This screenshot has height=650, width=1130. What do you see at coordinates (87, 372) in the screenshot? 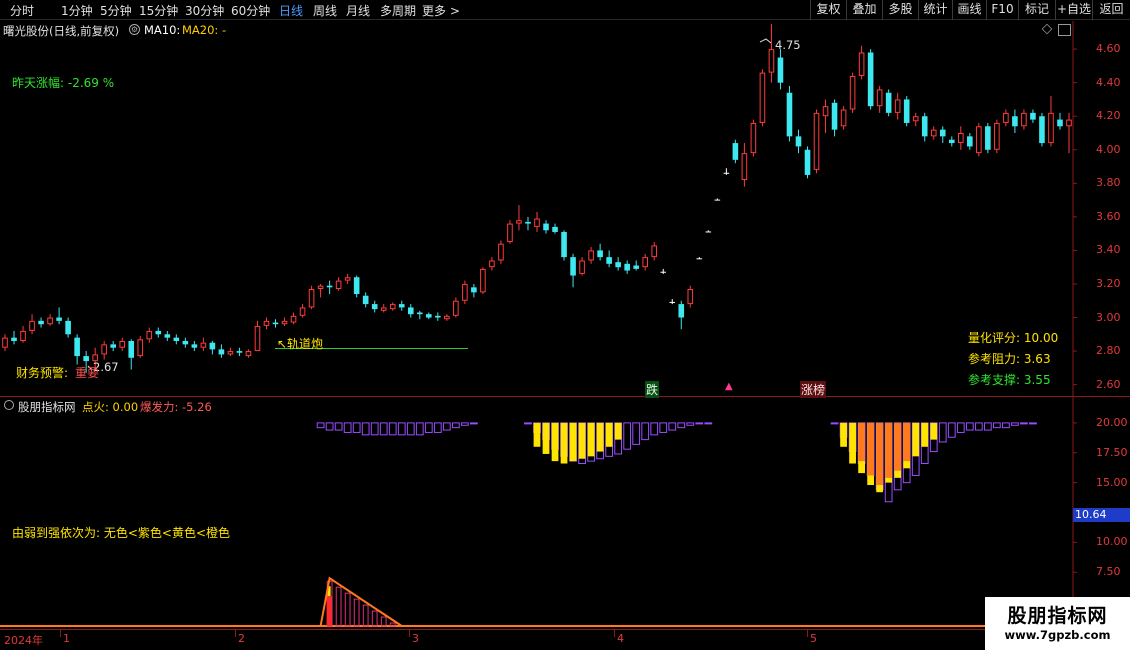
I see `finance-warning-tag: 重要` at bounding box center [87, 372].